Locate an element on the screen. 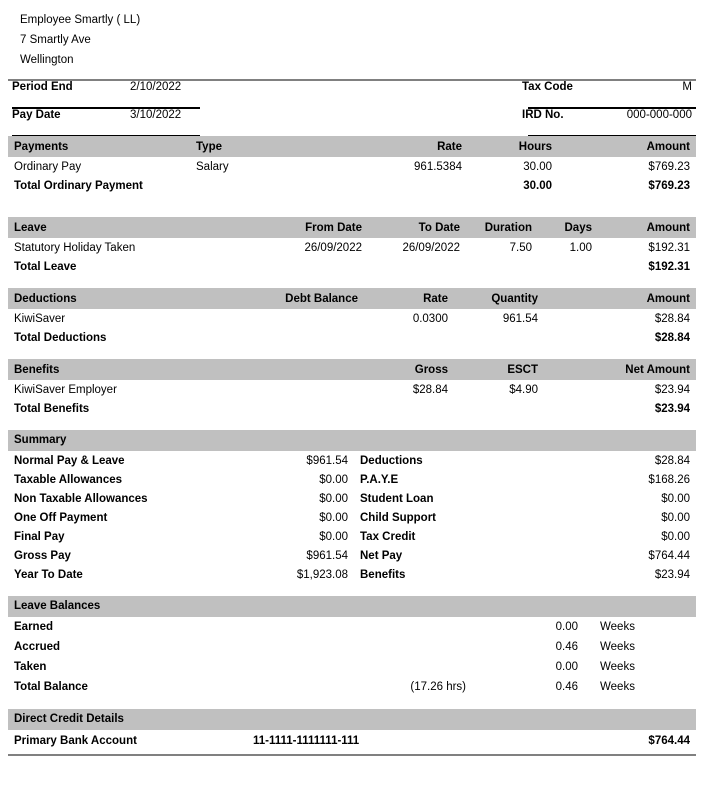 This screenshot has height=790, width=704. payments-row-name: Ordinary Pay is located at coordinates (48, 166).